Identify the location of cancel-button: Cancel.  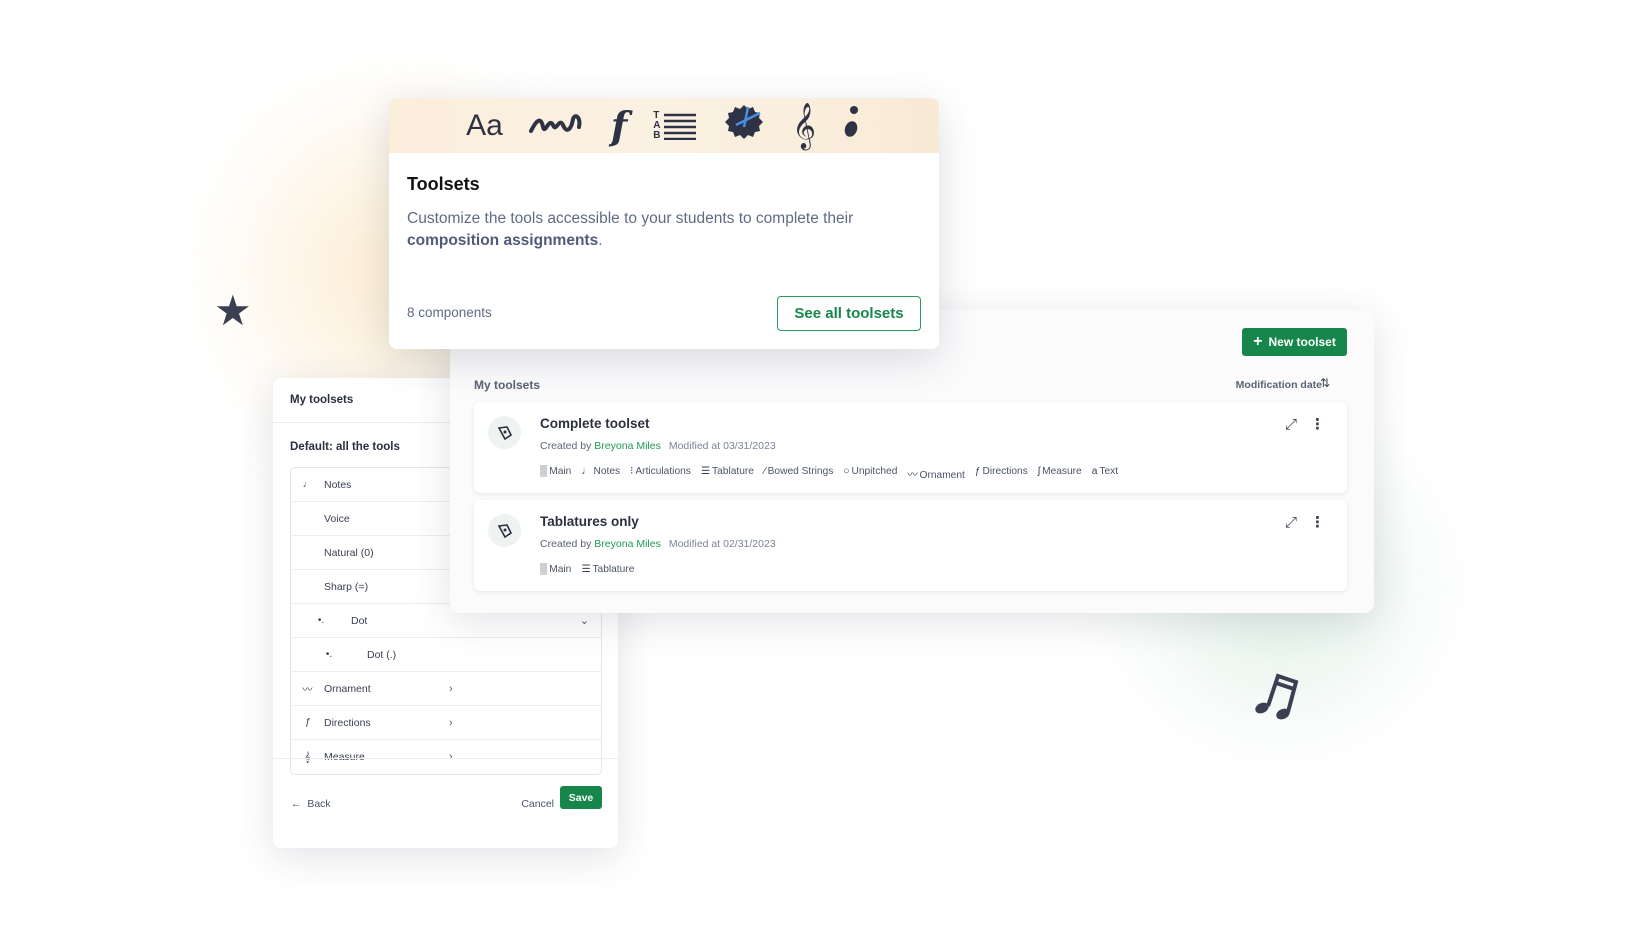
(537, 804).